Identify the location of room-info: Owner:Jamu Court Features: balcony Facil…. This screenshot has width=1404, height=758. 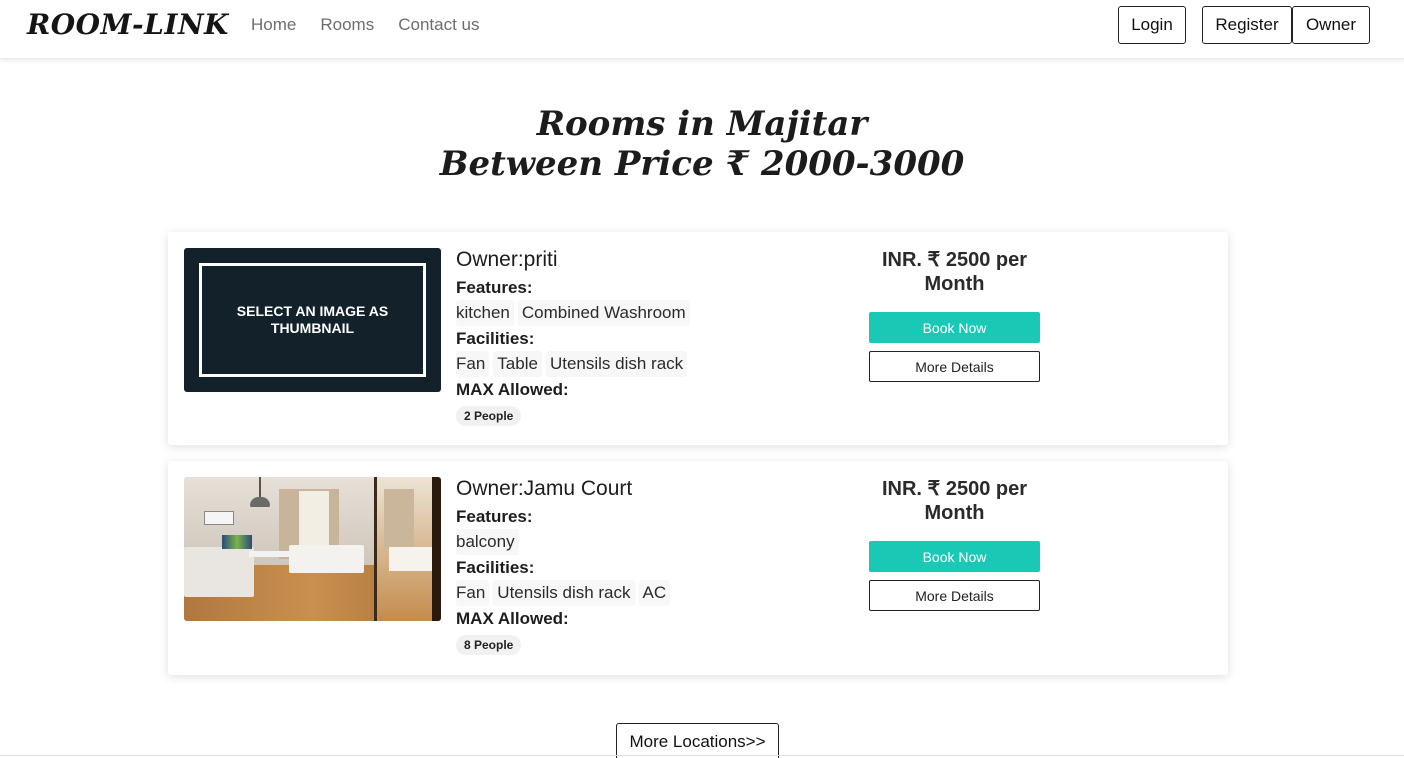
(656, 565).